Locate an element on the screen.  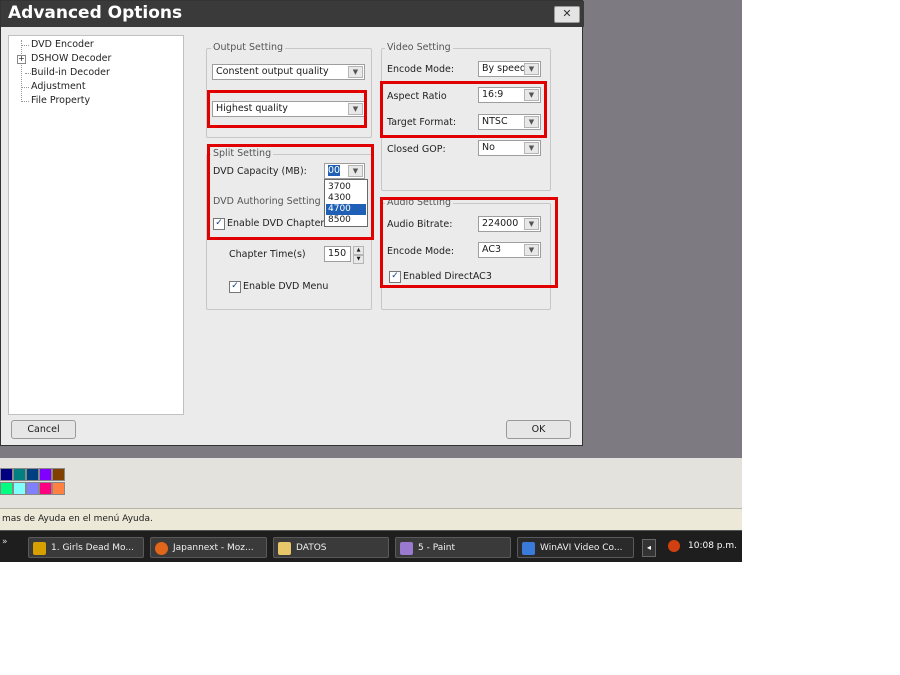
title-bar: Advanced Options ✕ is located at coordinates (292, 14).